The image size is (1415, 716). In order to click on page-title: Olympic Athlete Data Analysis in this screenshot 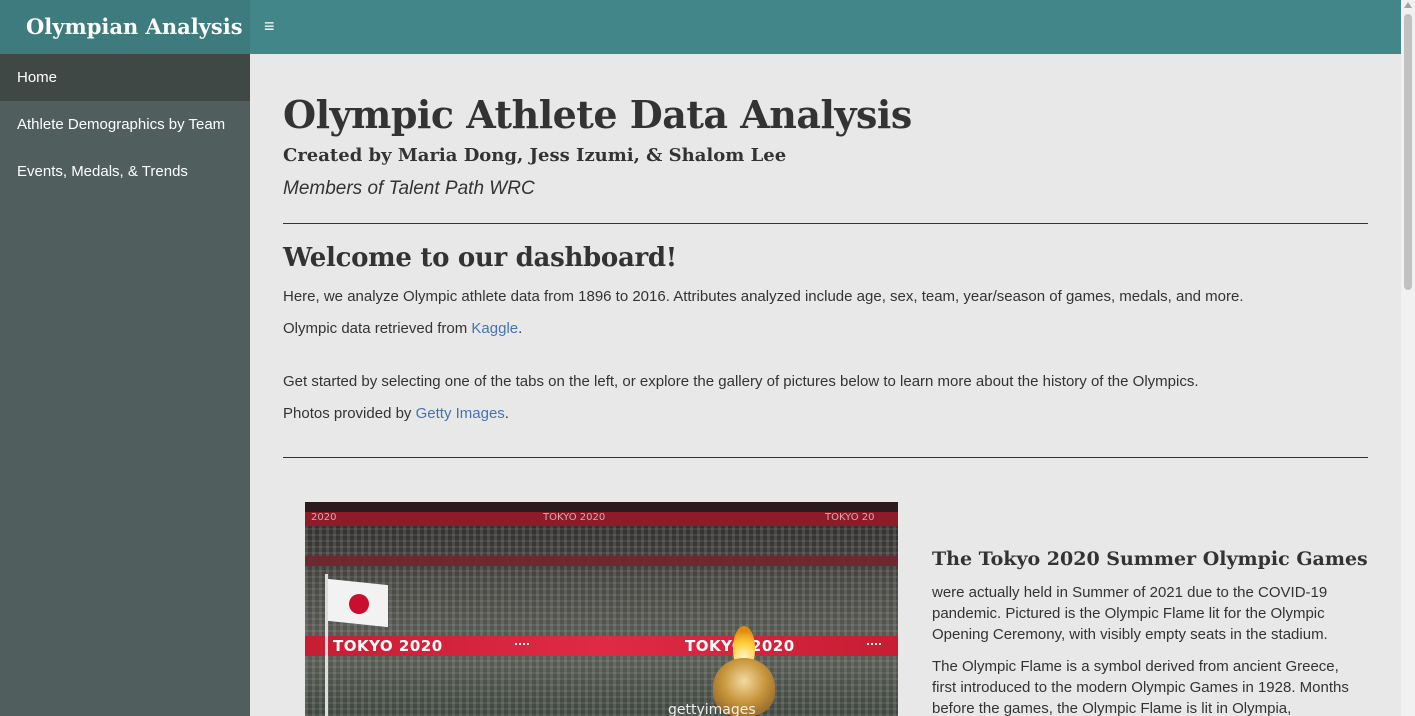, I will do `click(597, 114)`.